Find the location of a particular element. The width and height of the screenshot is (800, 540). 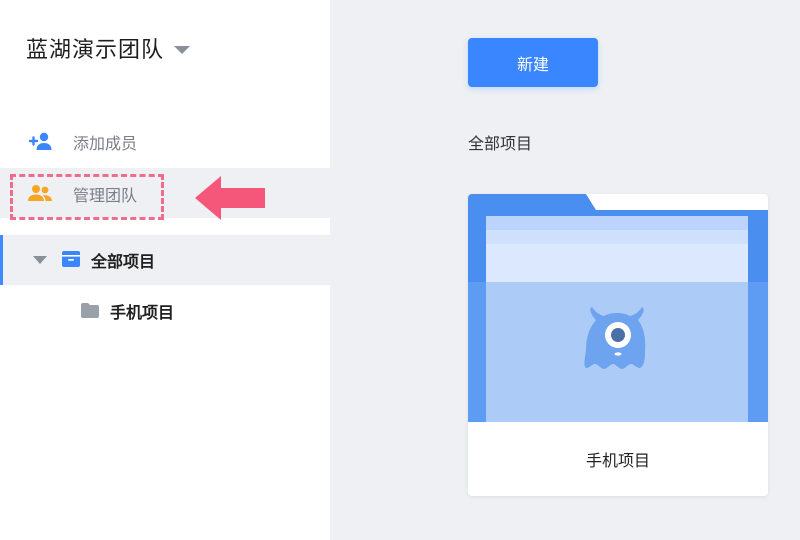

manage-team-label: 管理团队 is located at coordinates (105, 195).